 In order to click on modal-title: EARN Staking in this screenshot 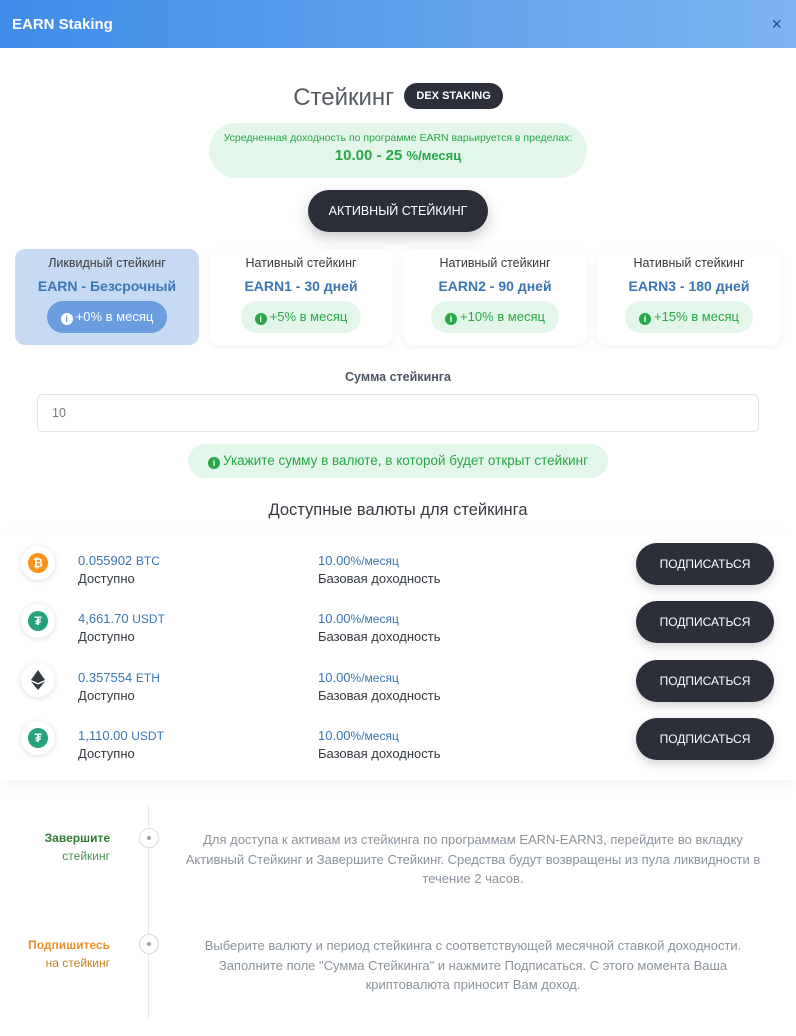, I will do `click(62, 24)`.